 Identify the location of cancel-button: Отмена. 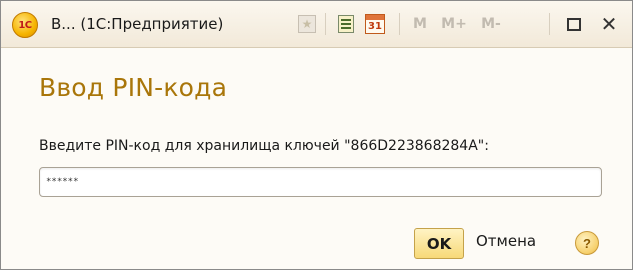
(506, 241).